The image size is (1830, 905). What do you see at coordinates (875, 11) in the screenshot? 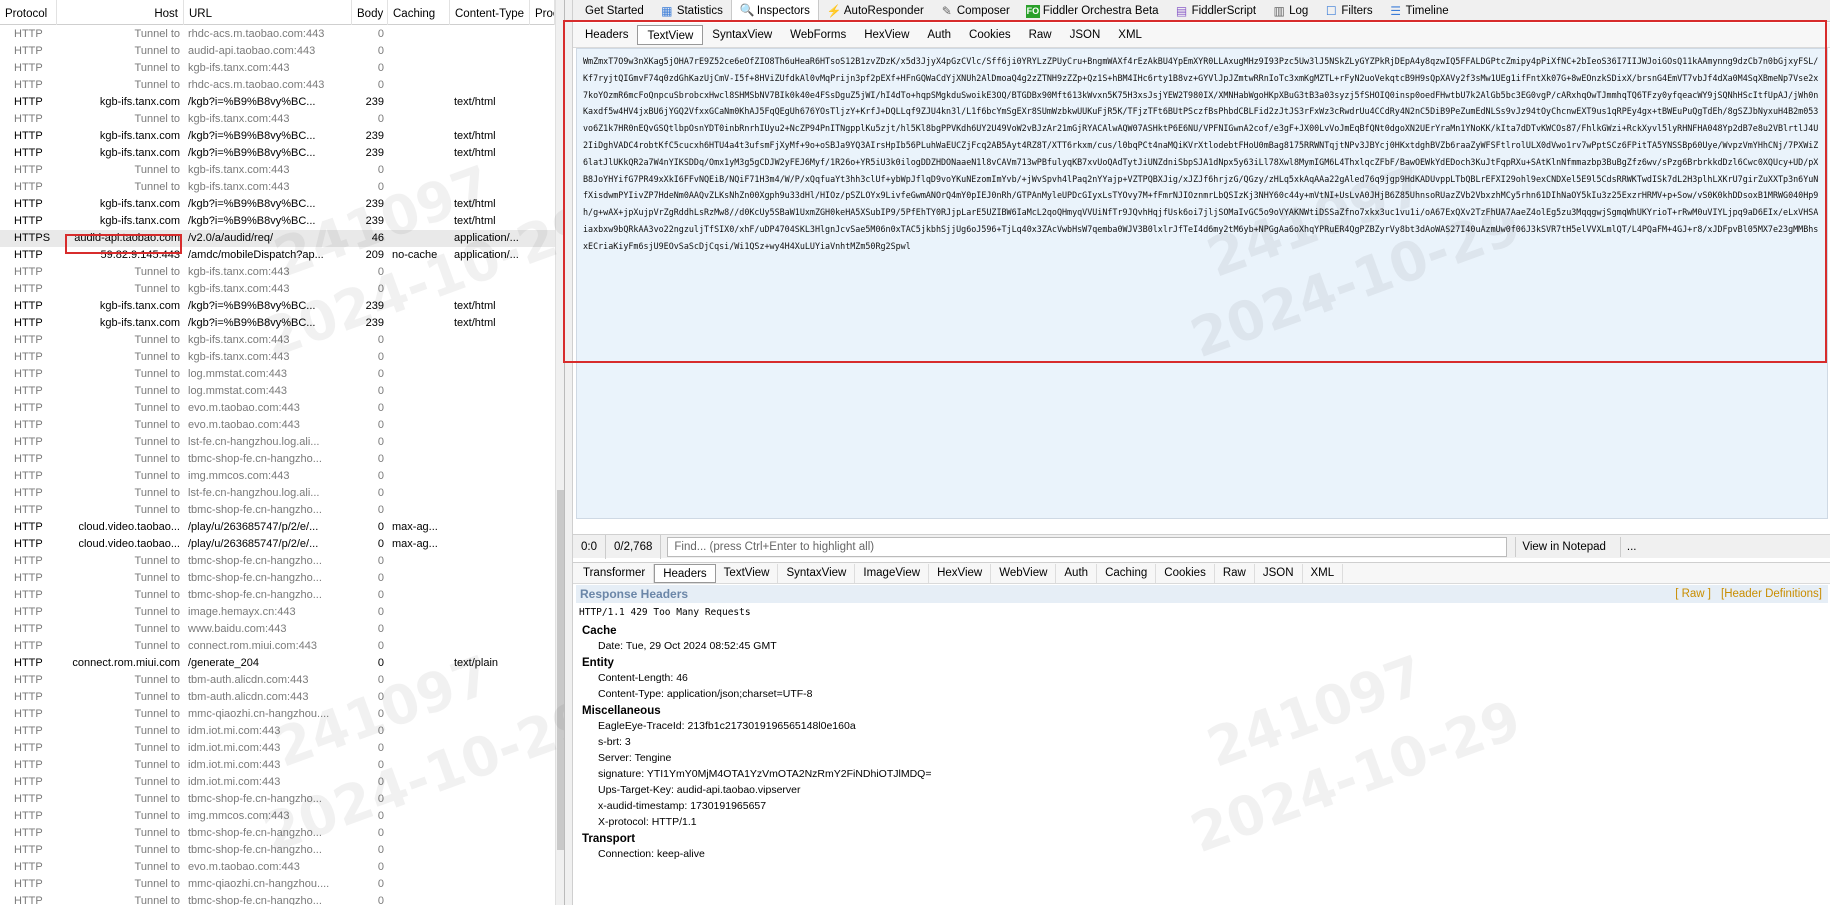
I see `tab-autoresponder: ⚡ AutoResponder` at bounding box center [875, 11].